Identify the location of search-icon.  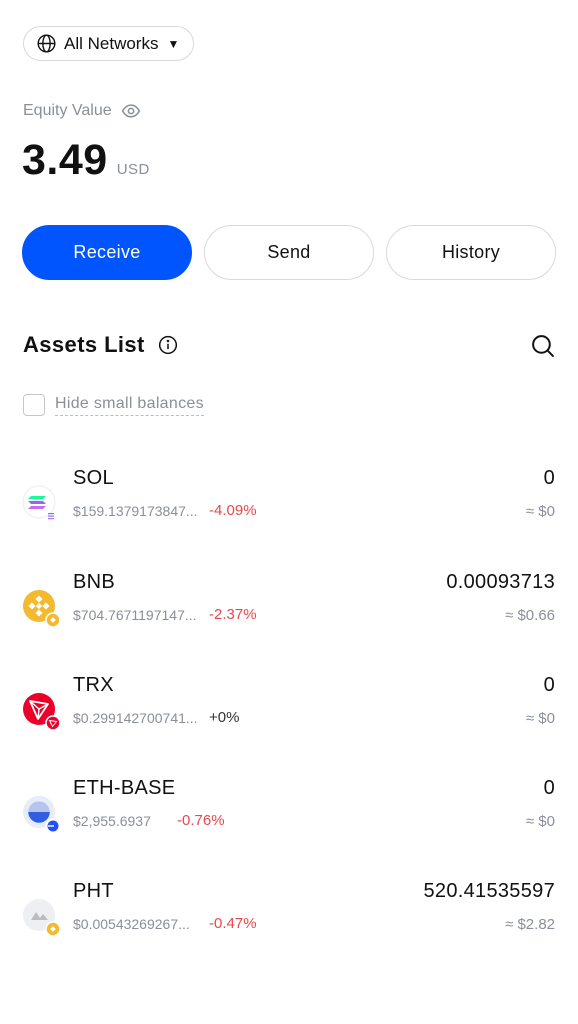
(542, 345).